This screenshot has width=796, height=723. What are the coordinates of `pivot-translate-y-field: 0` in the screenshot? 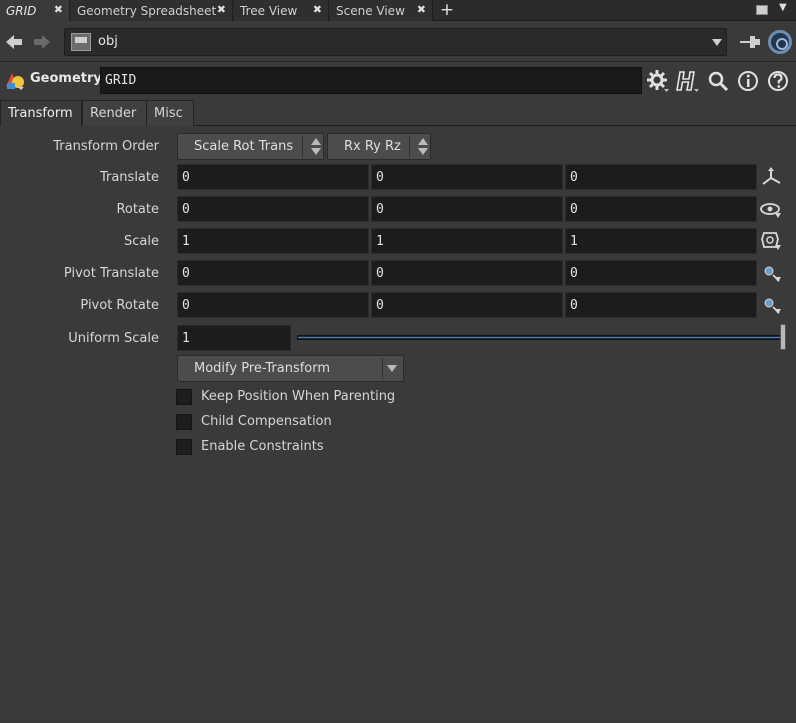 It's located at (467, 273).